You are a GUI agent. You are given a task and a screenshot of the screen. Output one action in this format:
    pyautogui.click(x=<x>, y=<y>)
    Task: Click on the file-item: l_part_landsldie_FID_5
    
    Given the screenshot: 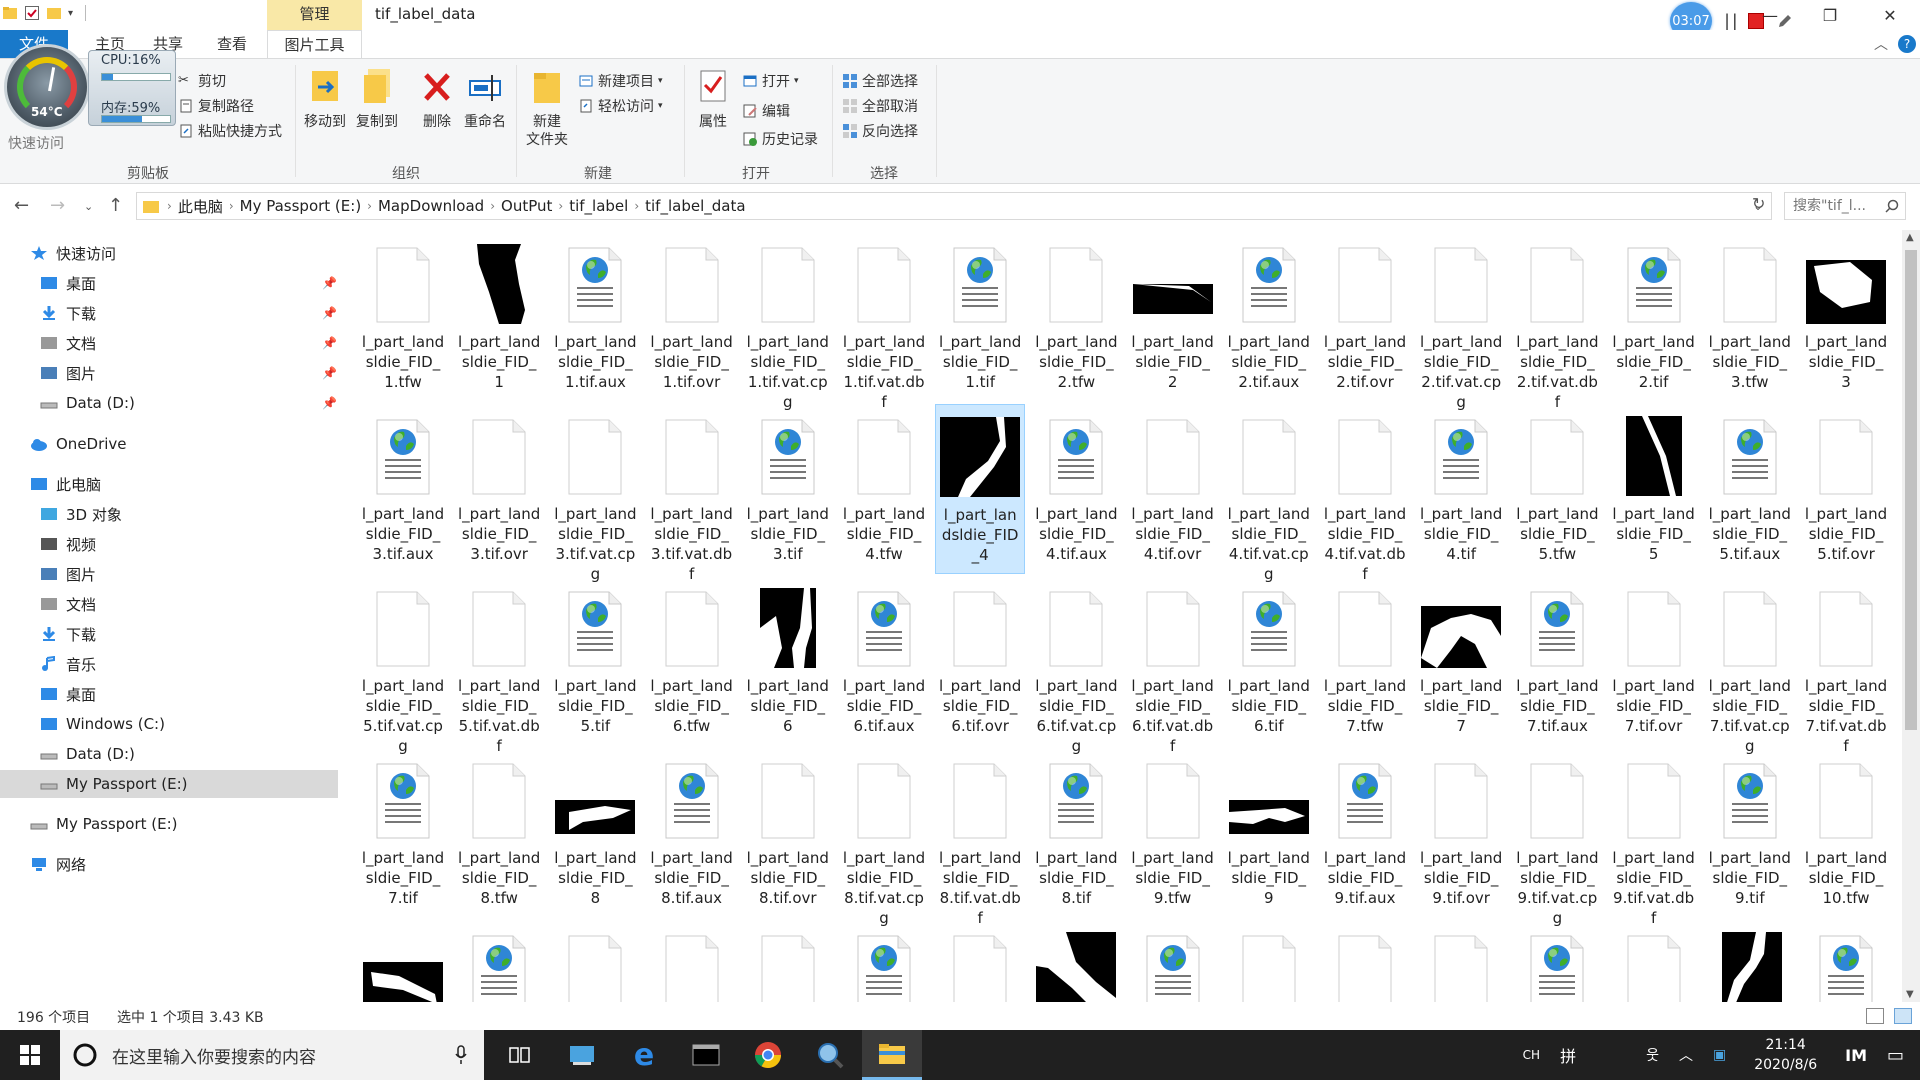 What is the action you would take?
    pyautogui.click(x=1654, y=489)
    